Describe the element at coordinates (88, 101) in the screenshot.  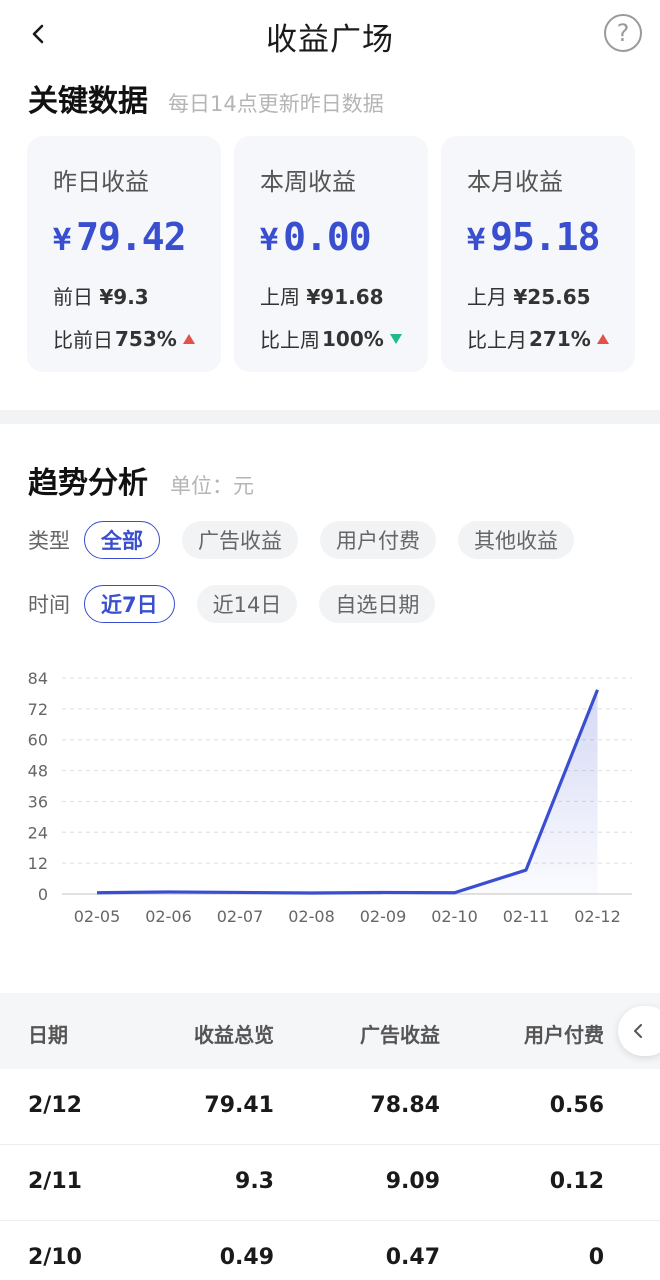
I see `key-data-title: 关键数据` at that location.